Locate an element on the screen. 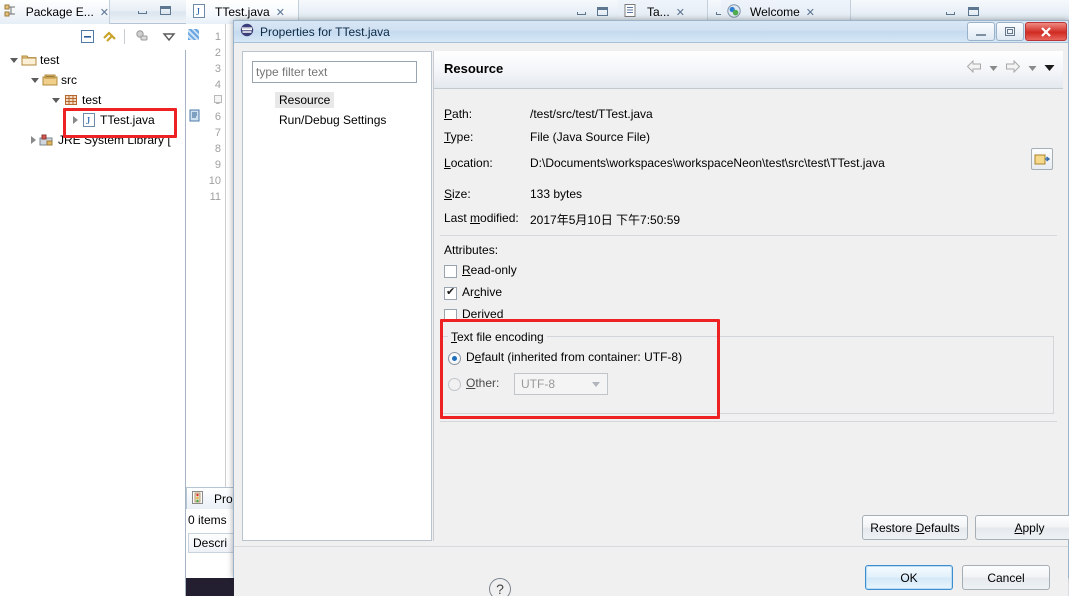 This screenshot has width=1069, height=596. editor-line-number-ruler: 1 2 3 4 5 6 7 8 9 10 11 is located at coordinates (206, 259).